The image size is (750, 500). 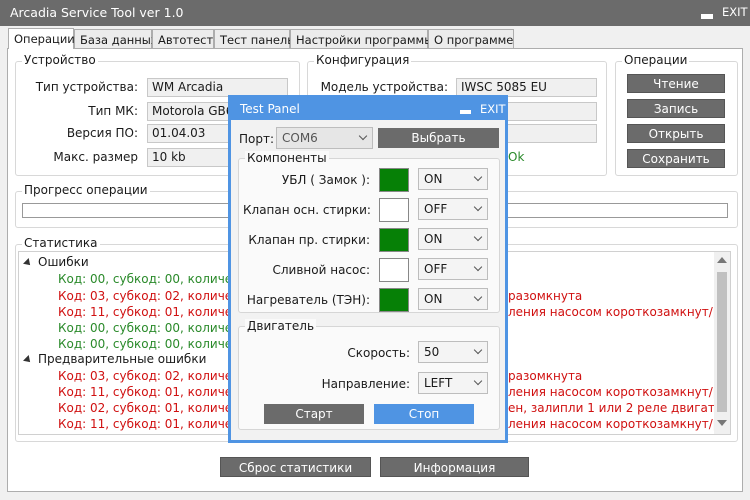 I want to click on open-button: Открыть, so click(x=676, y=133).